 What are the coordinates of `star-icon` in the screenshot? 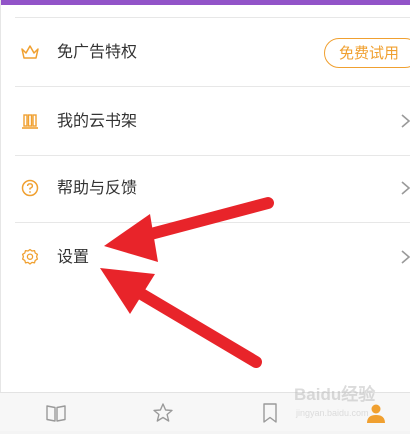 It's located at (163, 413).